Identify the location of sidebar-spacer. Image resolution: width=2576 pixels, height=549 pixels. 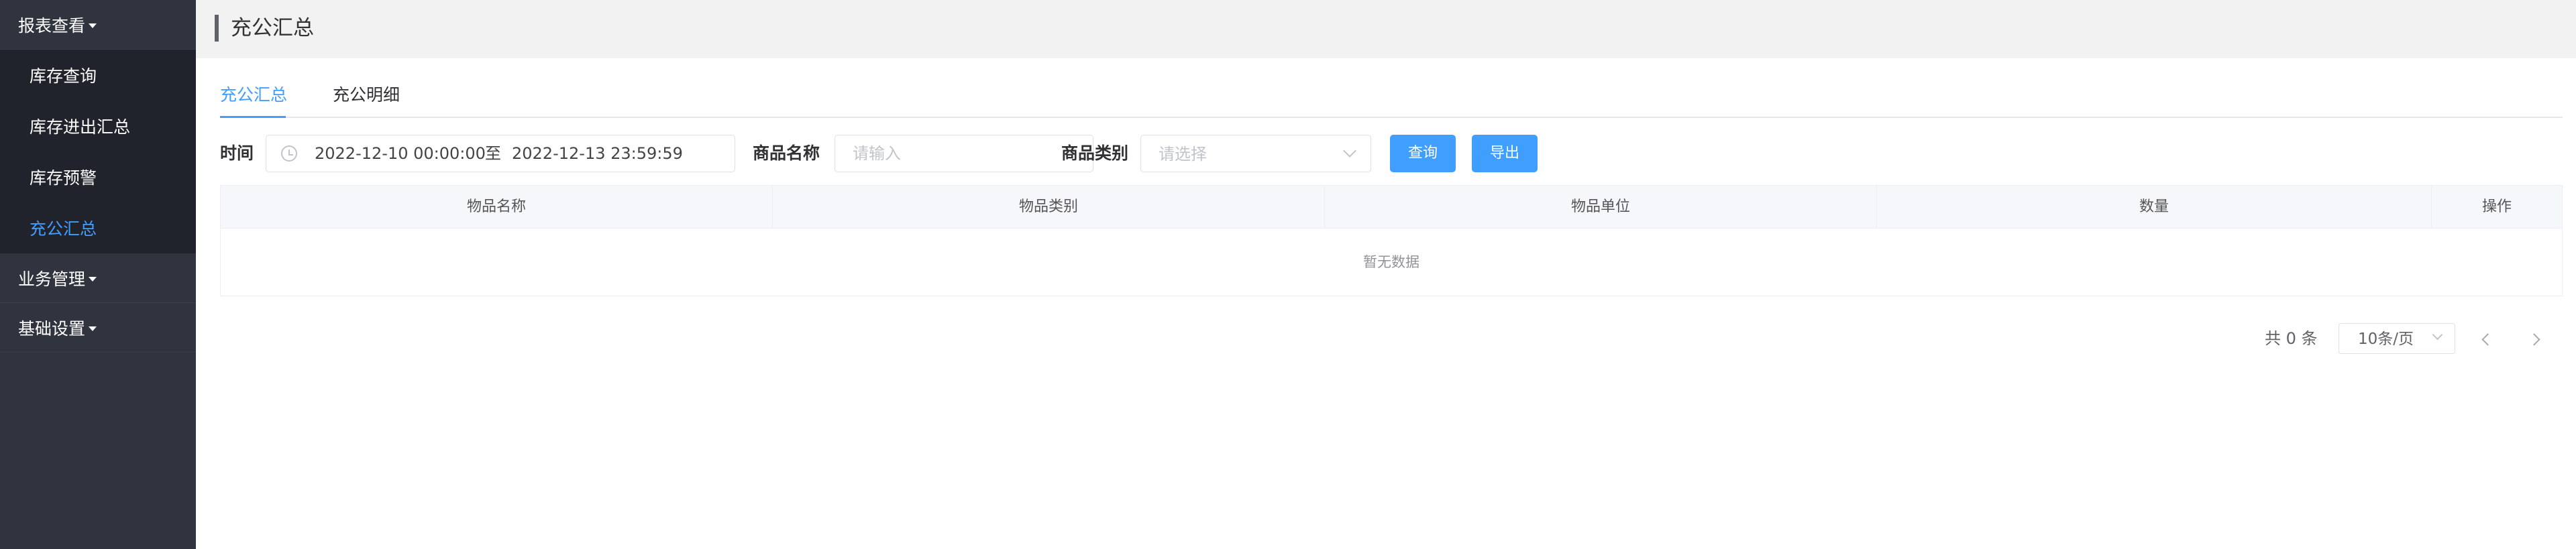
(98, 451).